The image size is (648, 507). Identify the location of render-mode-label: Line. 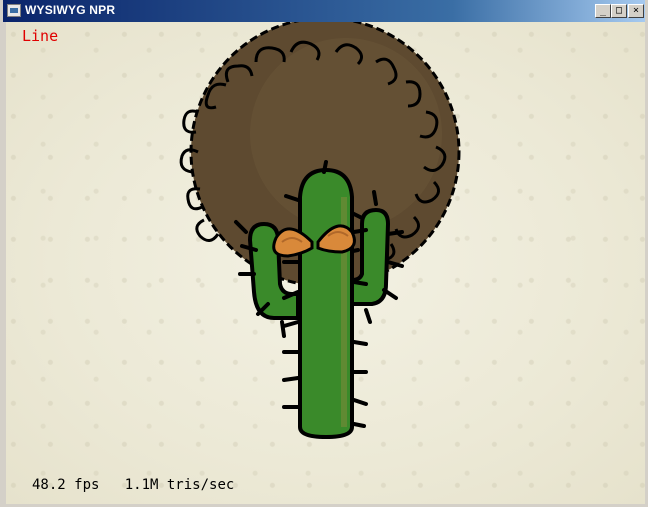
(40, 36).